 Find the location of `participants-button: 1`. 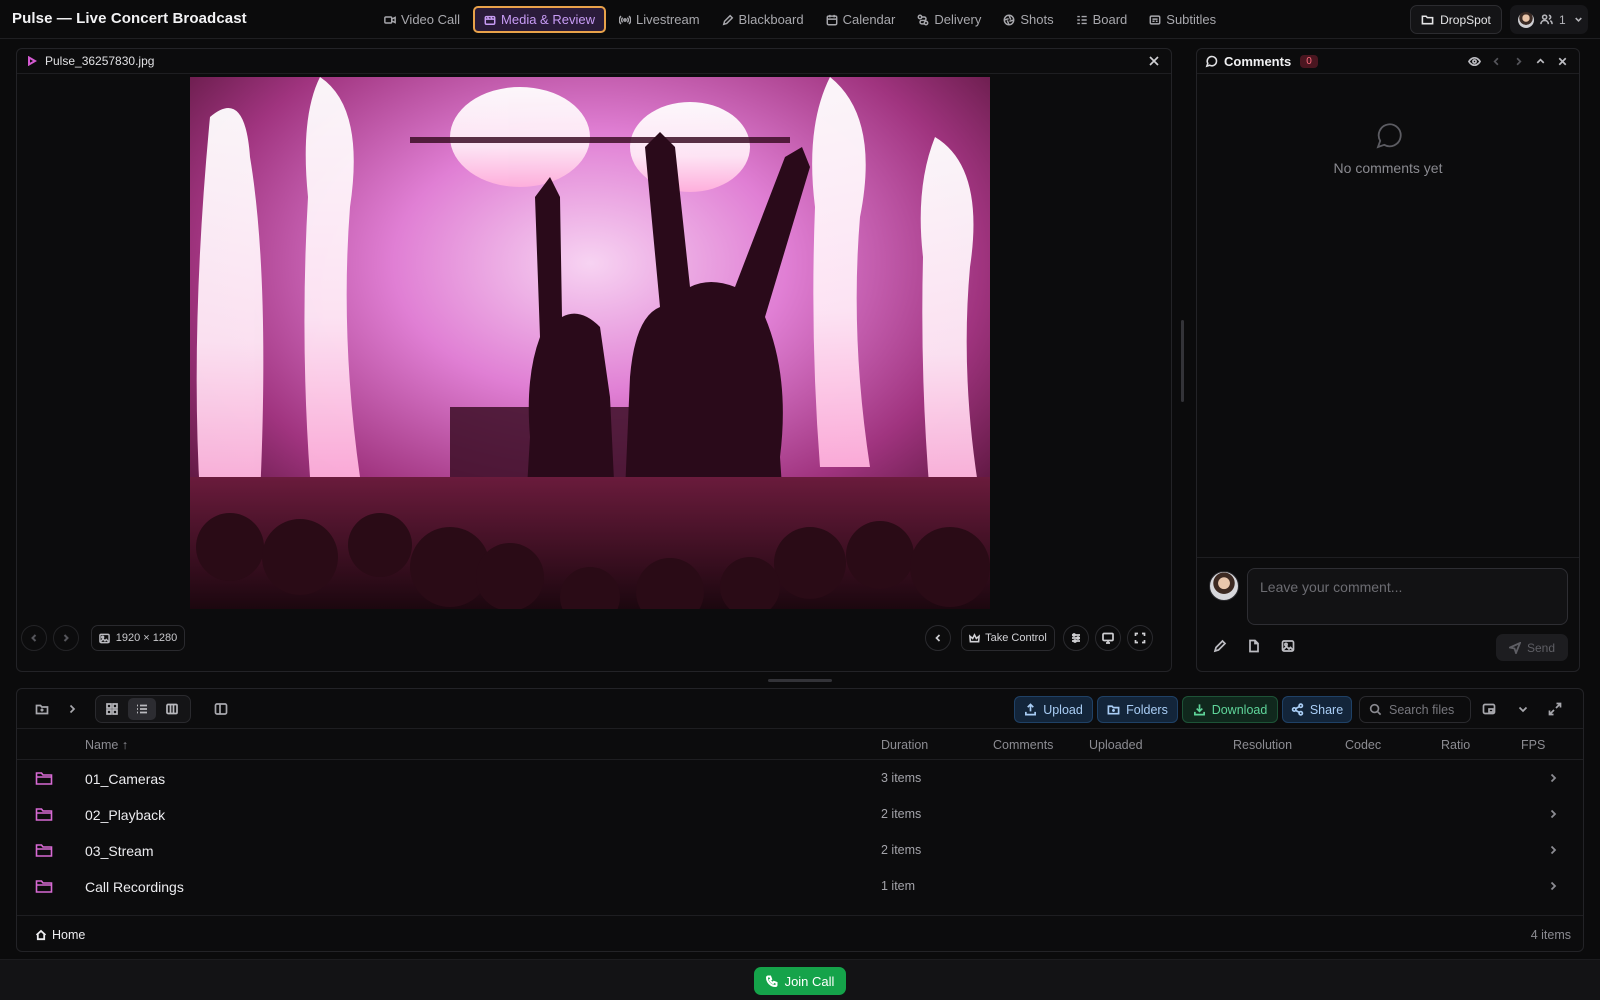

participants-button: 1 is located at coordinates (1549, 19).